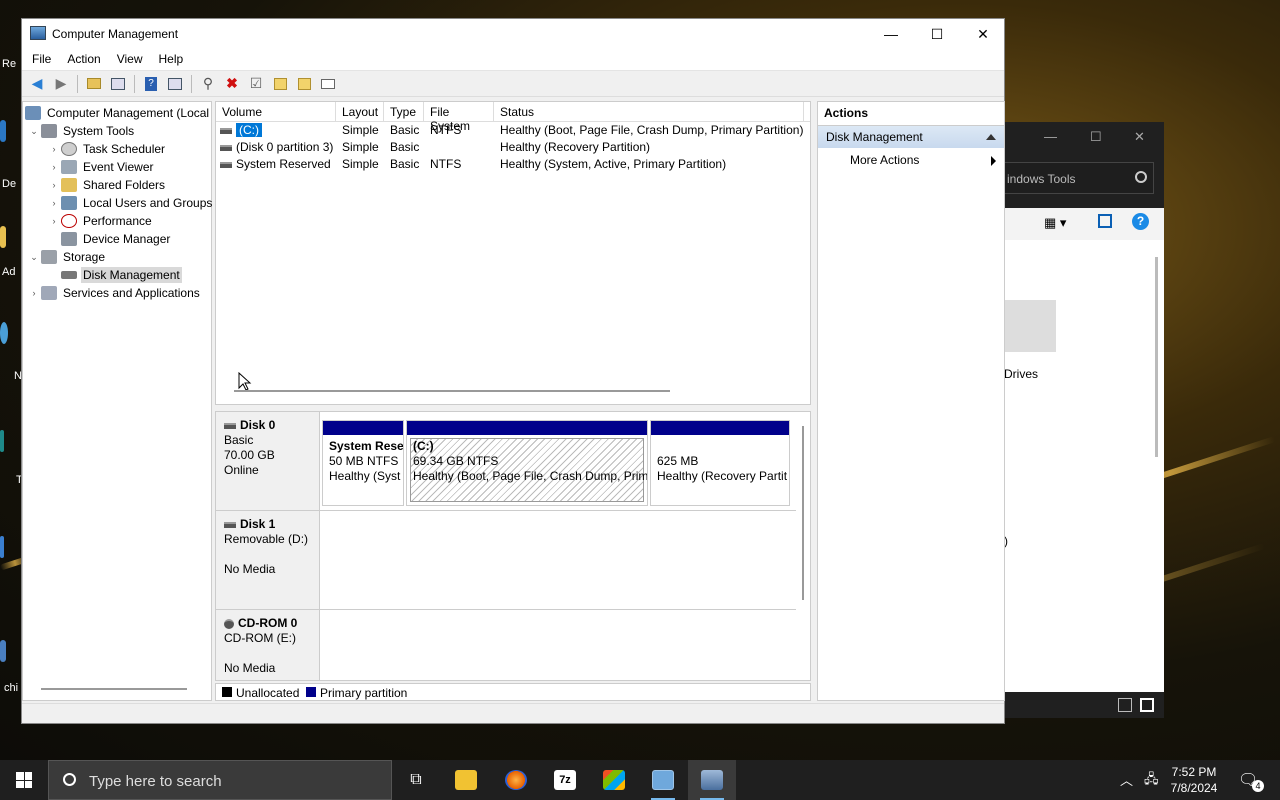 Image resolution: width=1280 pixels, height=800 pixels. Describe the element at coordinates (24, 780) in the screenshot. I see `start-button` at that location.